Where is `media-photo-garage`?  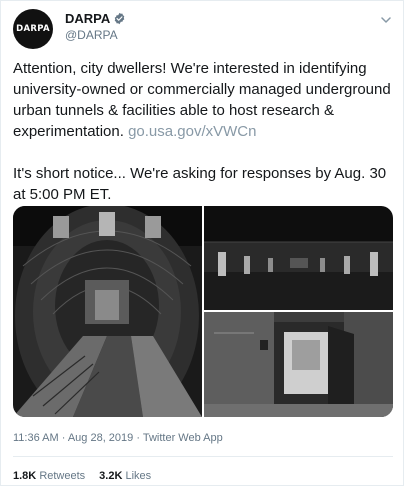 media-photo-garage is located at coordinates (298, 258).